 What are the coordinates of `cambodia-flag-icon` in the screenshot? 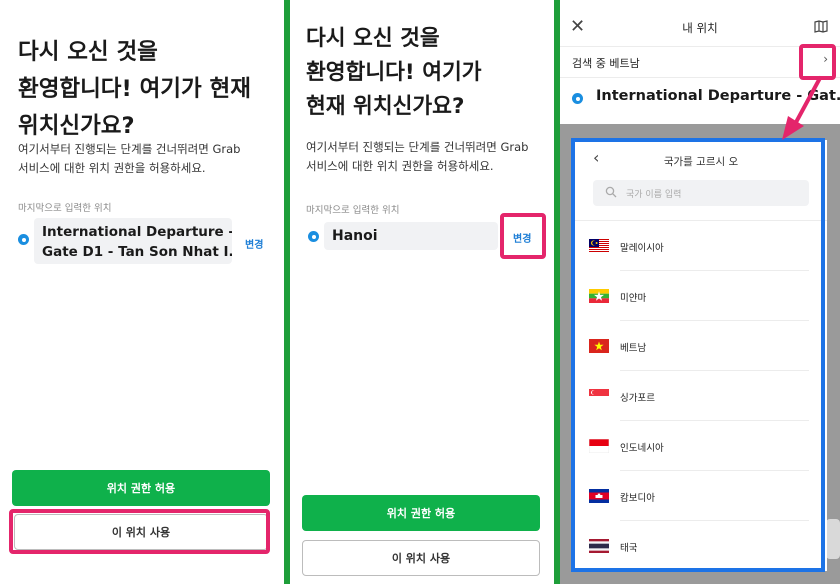 It's located at (599, 496).